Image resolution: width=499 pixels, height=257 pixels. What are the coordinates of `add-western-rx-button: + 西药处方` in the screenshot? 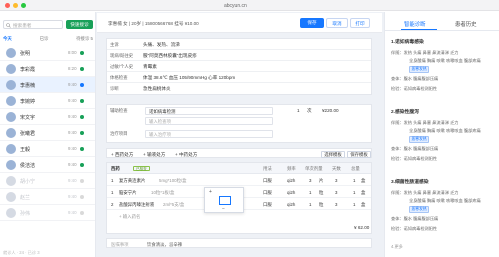 It's located at (122, 155).